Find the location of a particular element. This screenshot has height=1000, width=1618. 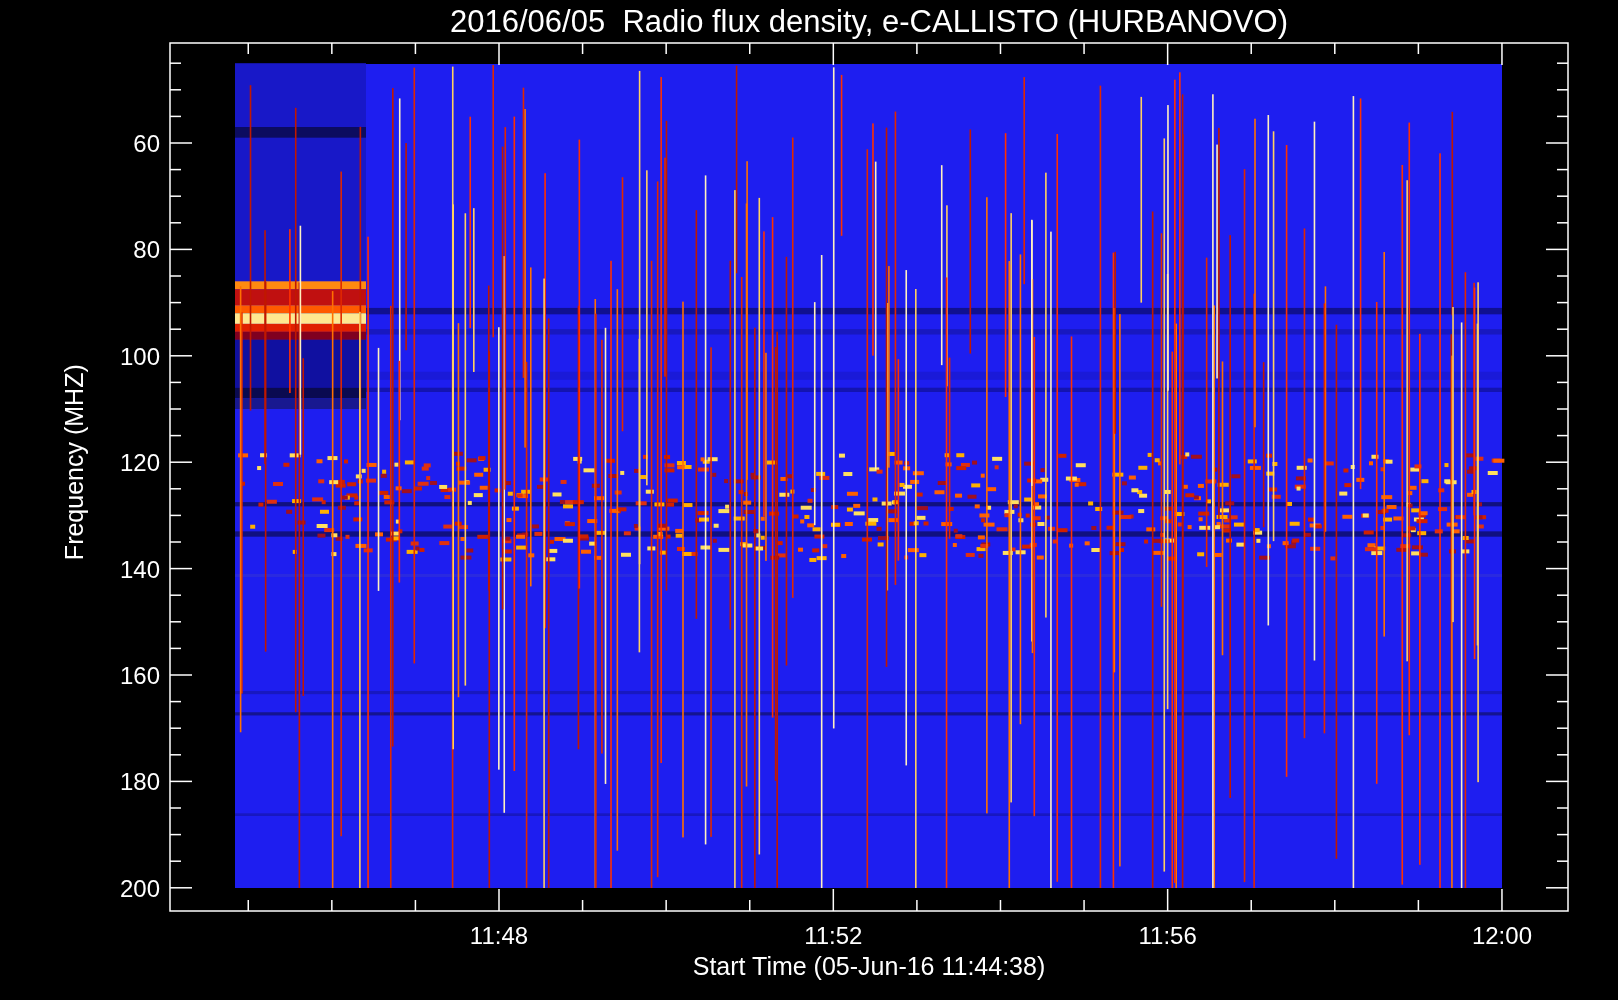

x-tick-label: 11:56 is located at coordinates (1167, 935).